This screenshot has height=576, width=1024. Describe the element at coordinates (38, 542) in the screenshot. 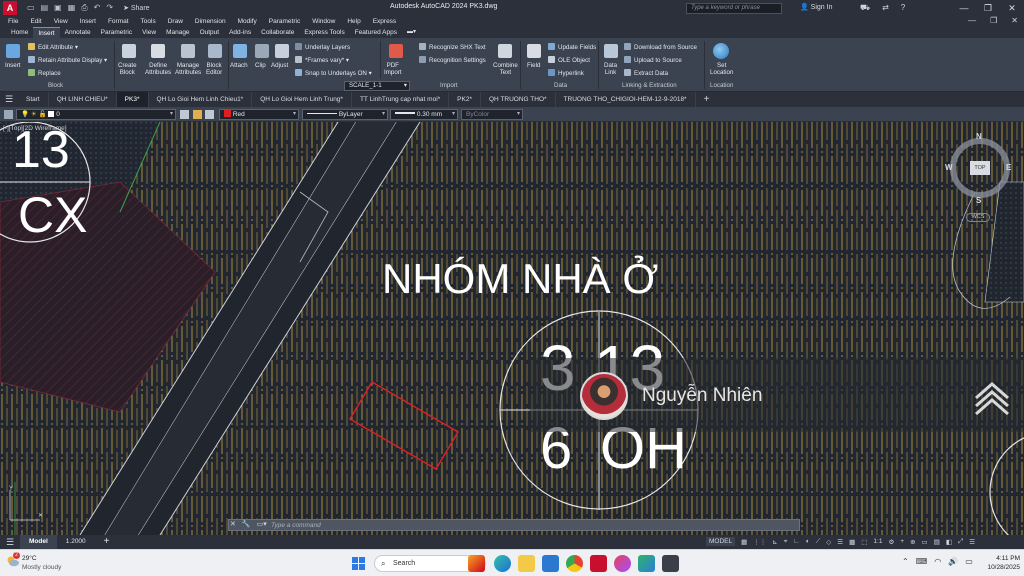

I see `layout-tab-model: Model` at that location.